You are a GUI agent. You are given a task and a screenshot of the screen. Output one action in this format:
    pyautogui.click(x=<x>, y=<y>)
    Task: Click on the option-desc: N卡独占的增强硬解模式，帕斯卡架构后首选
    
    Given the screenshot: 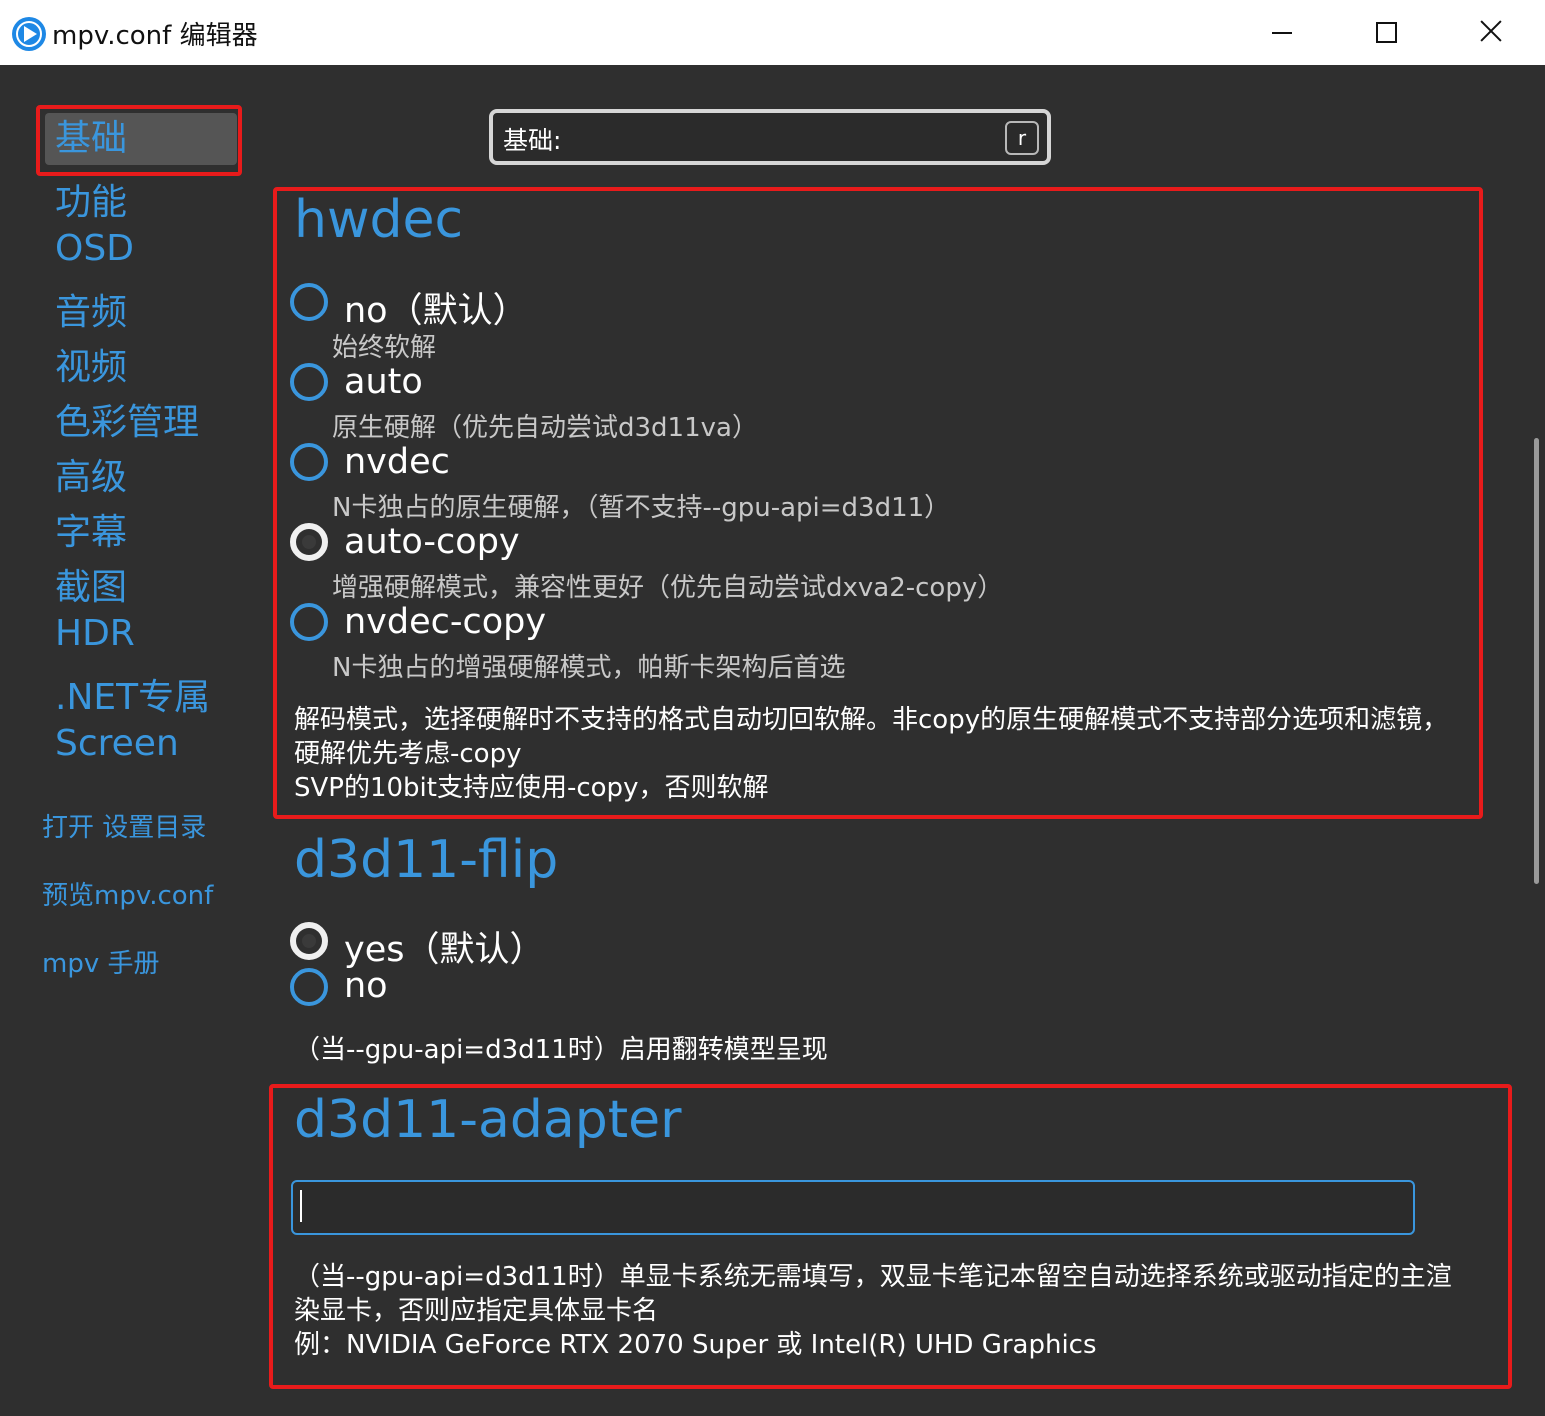 What is the action you would take?
    pyautogui.click(x=589, y=668)
    